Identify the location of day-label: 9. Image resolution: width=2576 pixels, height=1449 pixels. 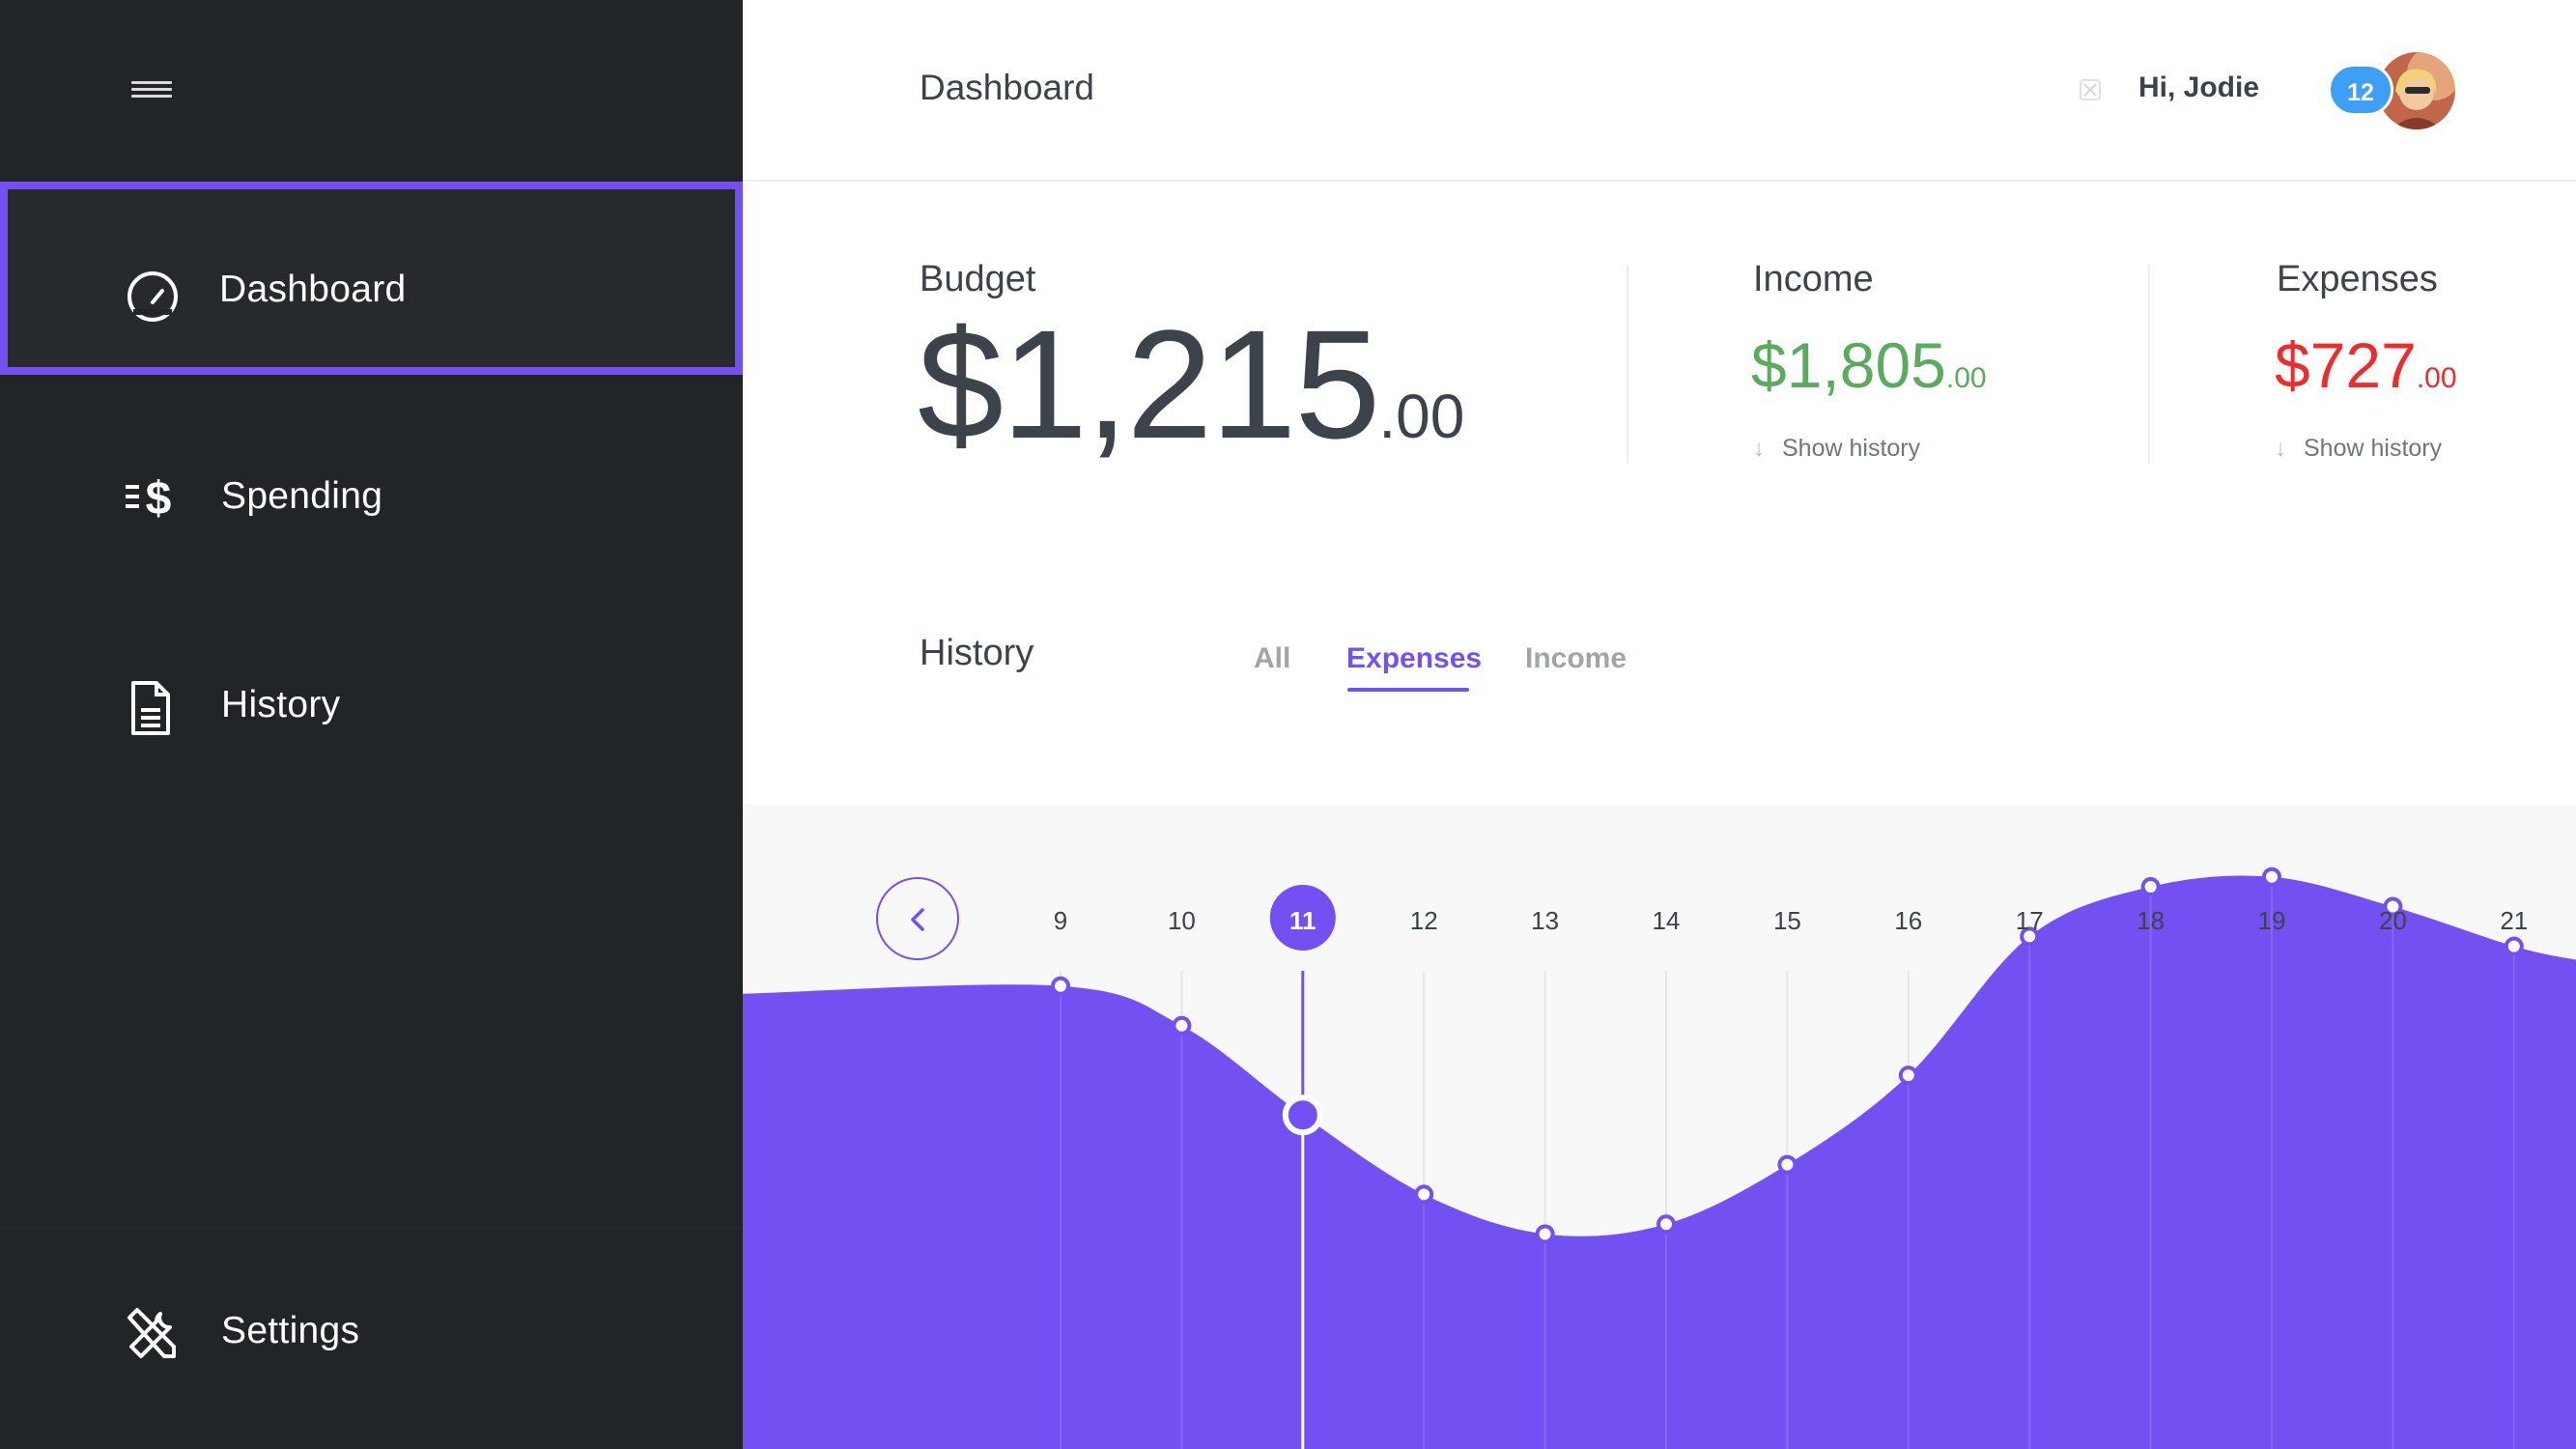
(1060, 920).